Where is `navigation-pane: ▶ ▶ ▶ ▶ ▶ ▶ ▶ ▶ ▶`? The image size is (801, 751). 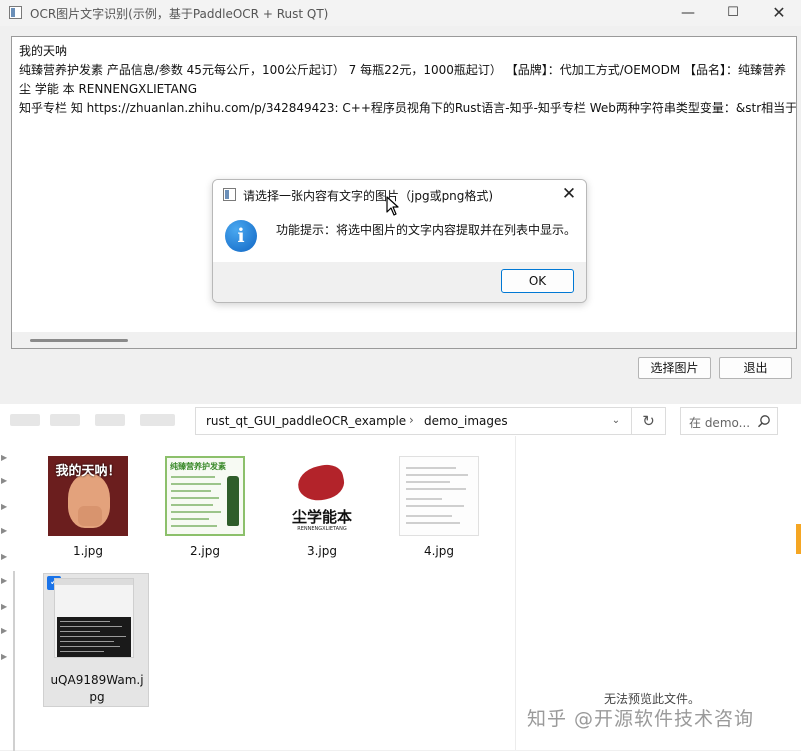
navigation-pane: ▶ ▶ ▶ ▶ ▶ ▶ ▶ ▶ ▶ is located at coordinates (9, 593).